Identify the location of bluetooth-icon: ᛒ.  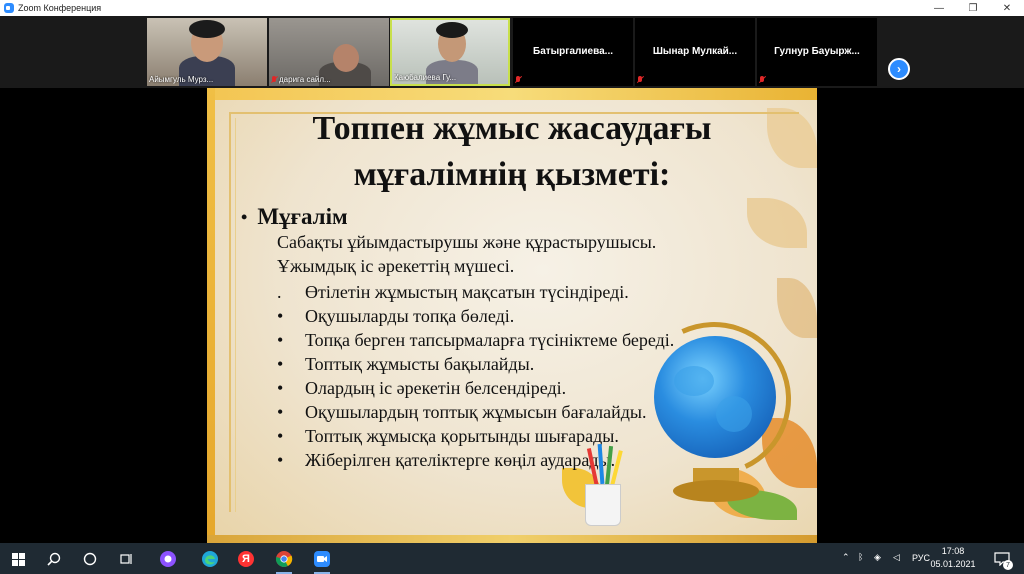
(860, 557).